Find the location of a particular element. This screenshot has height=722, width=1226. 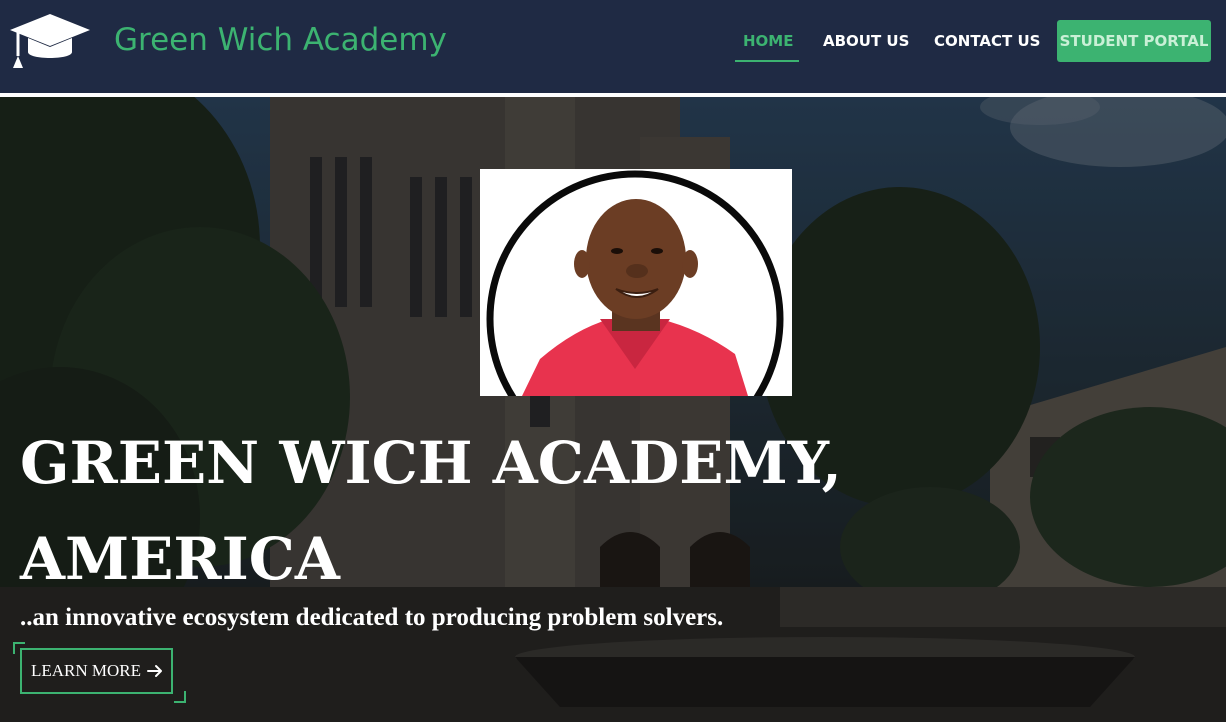

learn-more-button: LEARN MORE is located at coordinates (96, 671).